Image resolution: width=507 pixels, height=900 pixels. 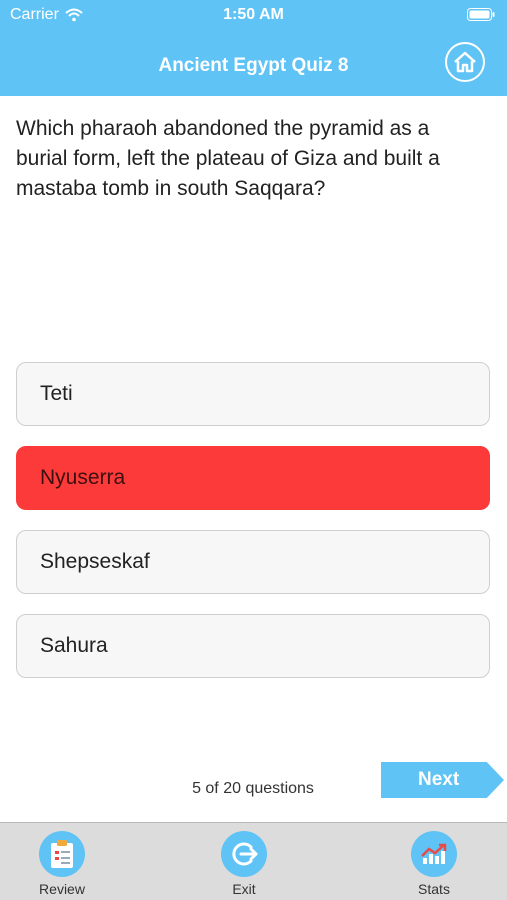 I want to click on clipboard-icon, so click(x=62, y=854).